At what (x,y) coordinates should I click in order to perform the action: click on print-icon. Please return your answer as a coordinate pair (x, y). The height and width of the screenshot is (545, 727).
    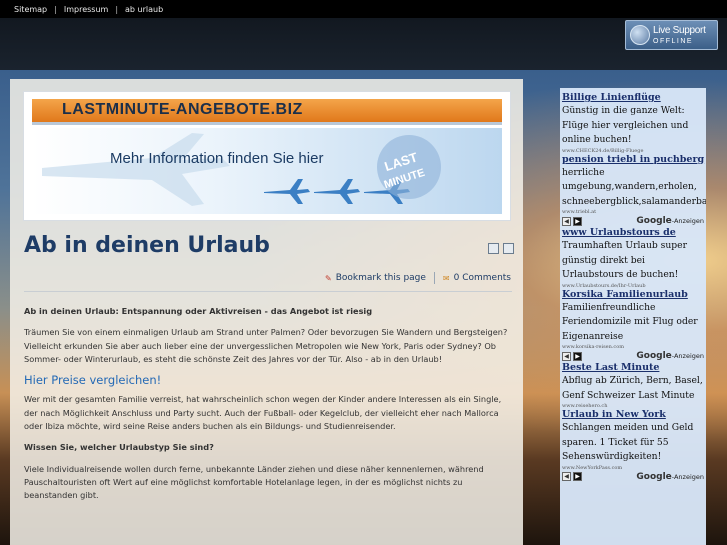
    Looking at the image, I should click on (493, 248).